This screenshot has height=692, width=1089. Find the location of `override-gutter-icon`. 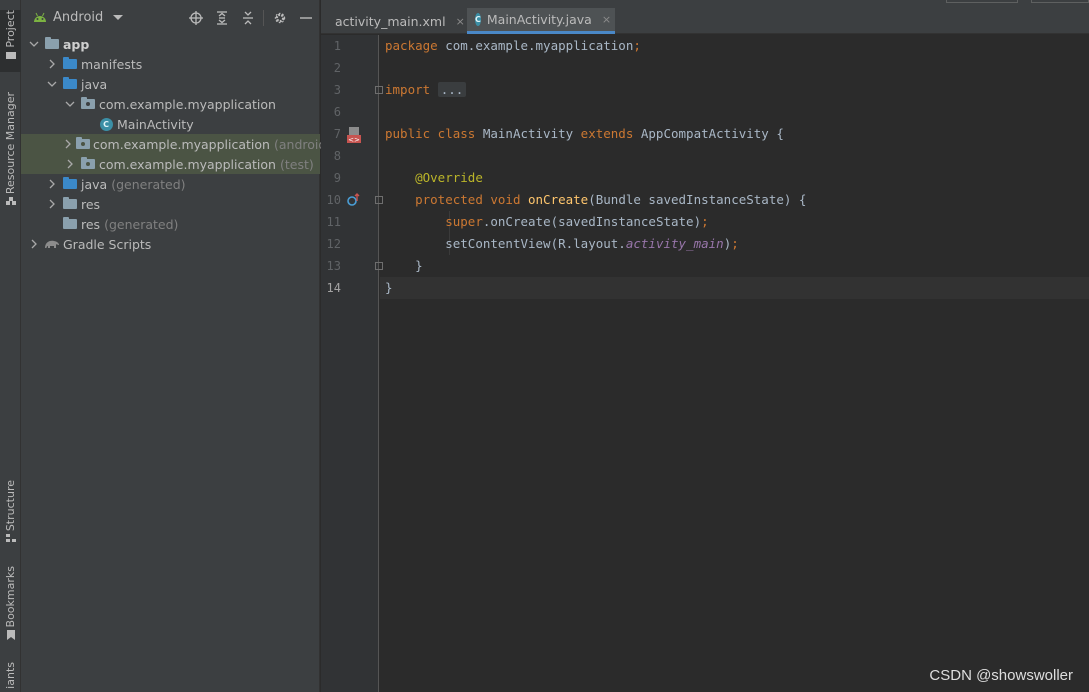

override-gutter-icon is located at coordinates (354, 200).